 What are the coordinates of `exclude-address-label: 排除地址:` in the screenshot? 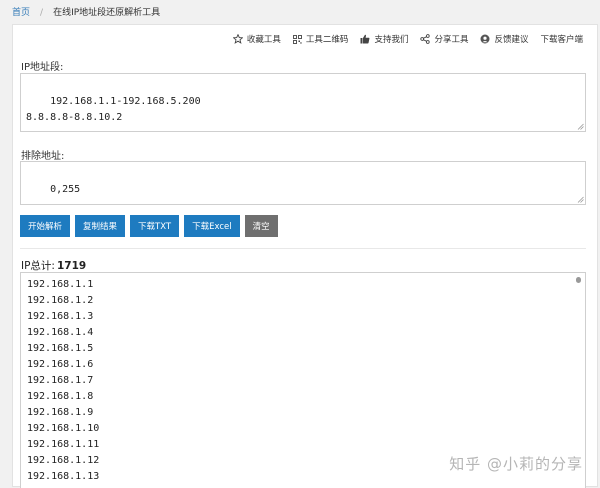 It's located at (43, 156).